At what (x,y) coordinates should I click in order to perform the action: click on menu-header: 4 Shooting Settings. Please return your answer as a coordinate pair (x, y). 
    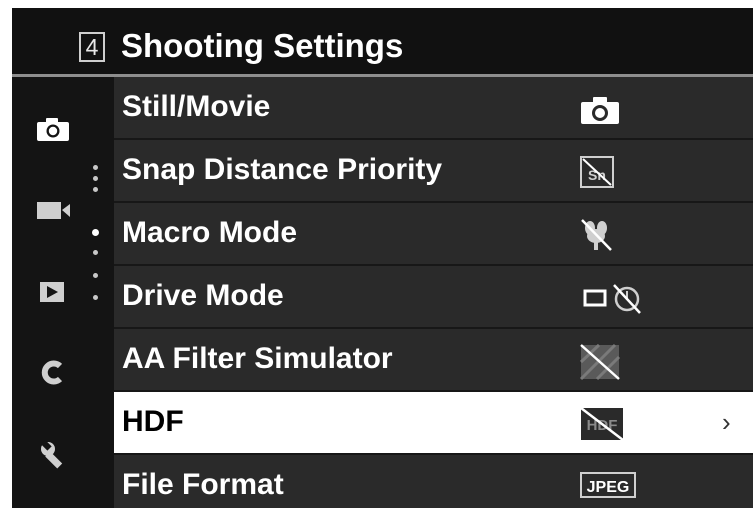
    Looking at the image, I should click on (382, 41).